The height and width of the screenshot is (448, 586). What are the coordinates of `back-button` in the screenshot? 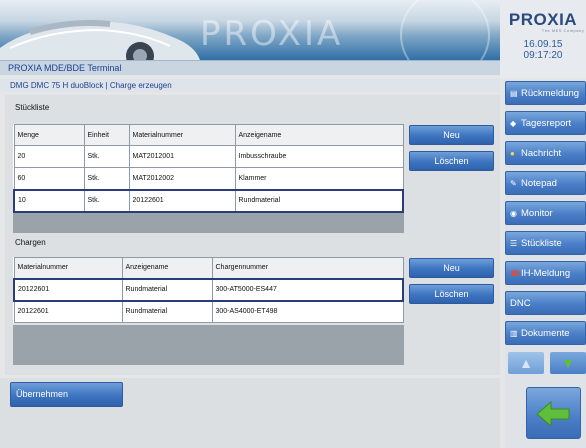 It's located at (553, 413).